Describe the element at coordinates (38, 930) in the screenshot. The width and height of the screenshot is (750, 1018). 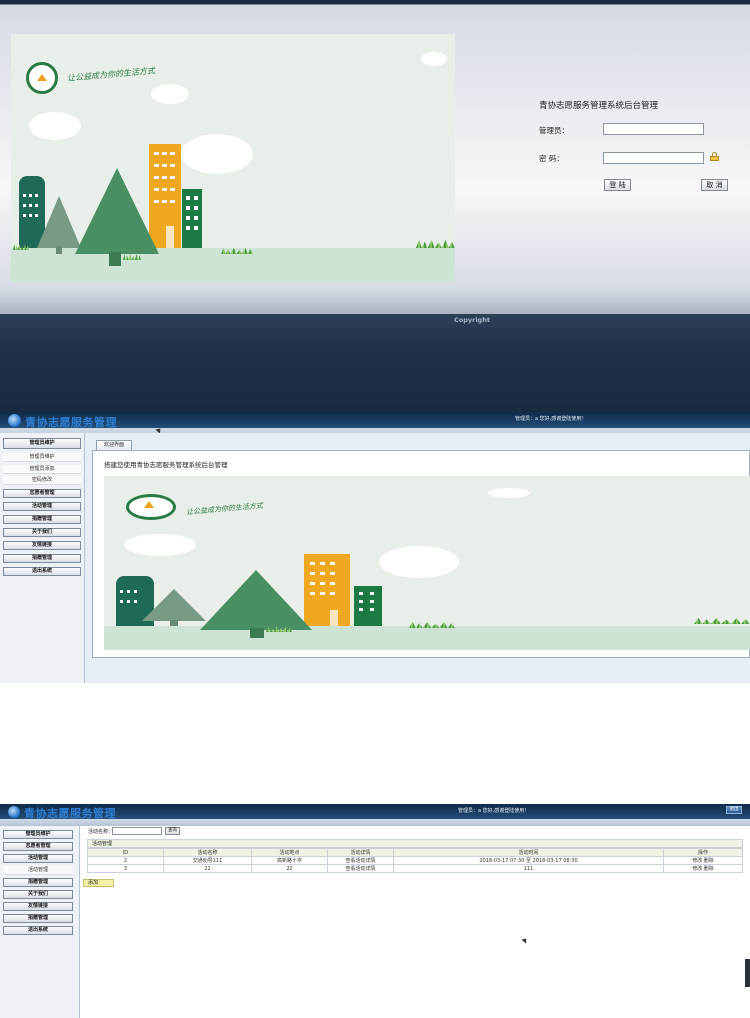
I see `menu-item-logout-2: 退出系统` at that location.